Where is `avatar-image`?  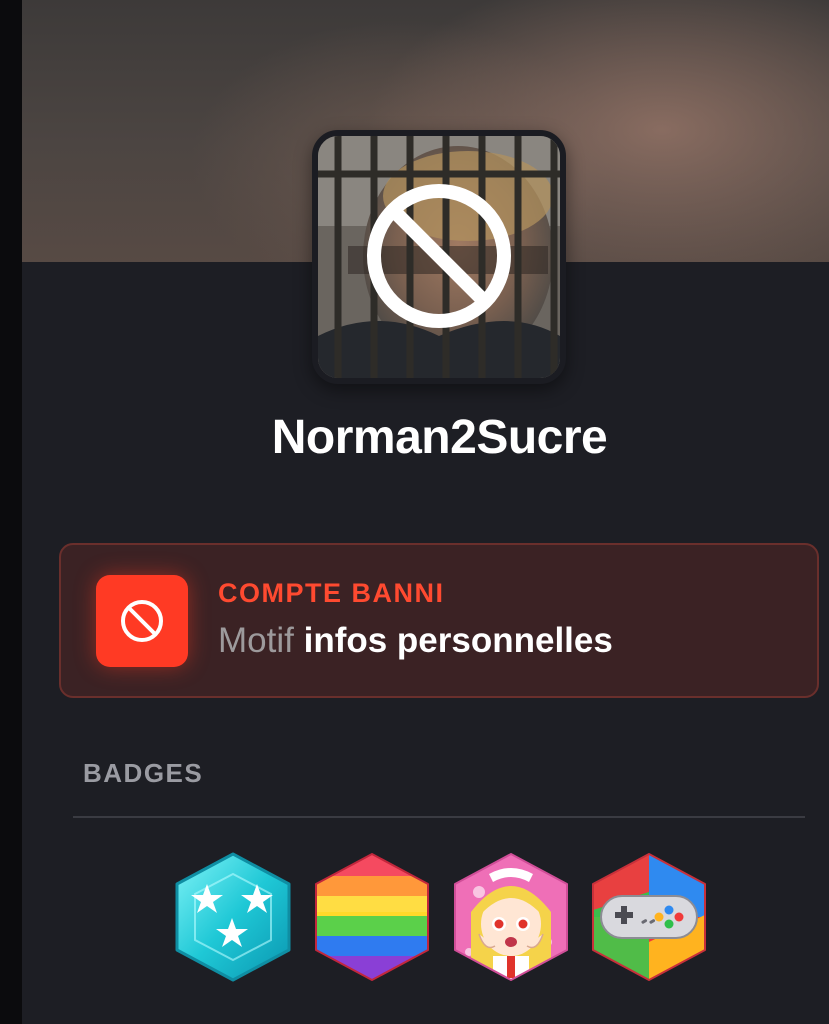
avatar-image is located at coordinates (439, 257).